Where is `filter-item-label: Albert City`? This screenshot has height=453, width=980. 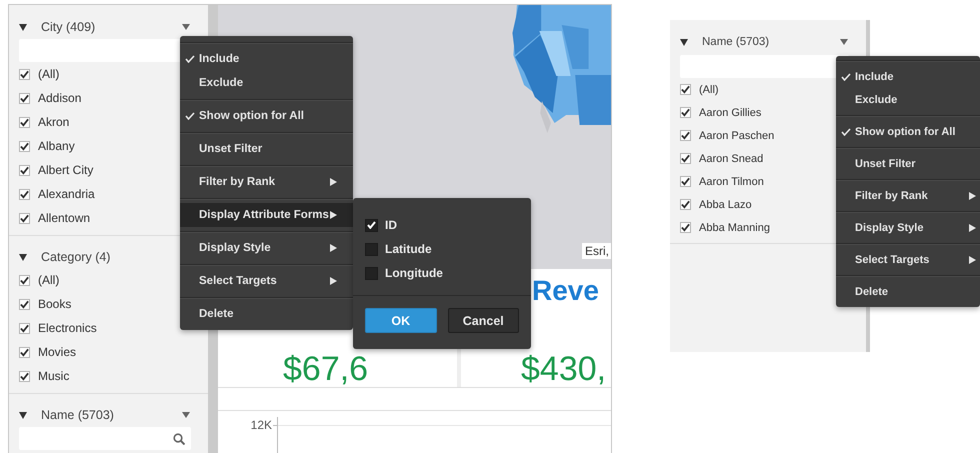 filter-item-label: Albert City is located at coordinates (66, 170).